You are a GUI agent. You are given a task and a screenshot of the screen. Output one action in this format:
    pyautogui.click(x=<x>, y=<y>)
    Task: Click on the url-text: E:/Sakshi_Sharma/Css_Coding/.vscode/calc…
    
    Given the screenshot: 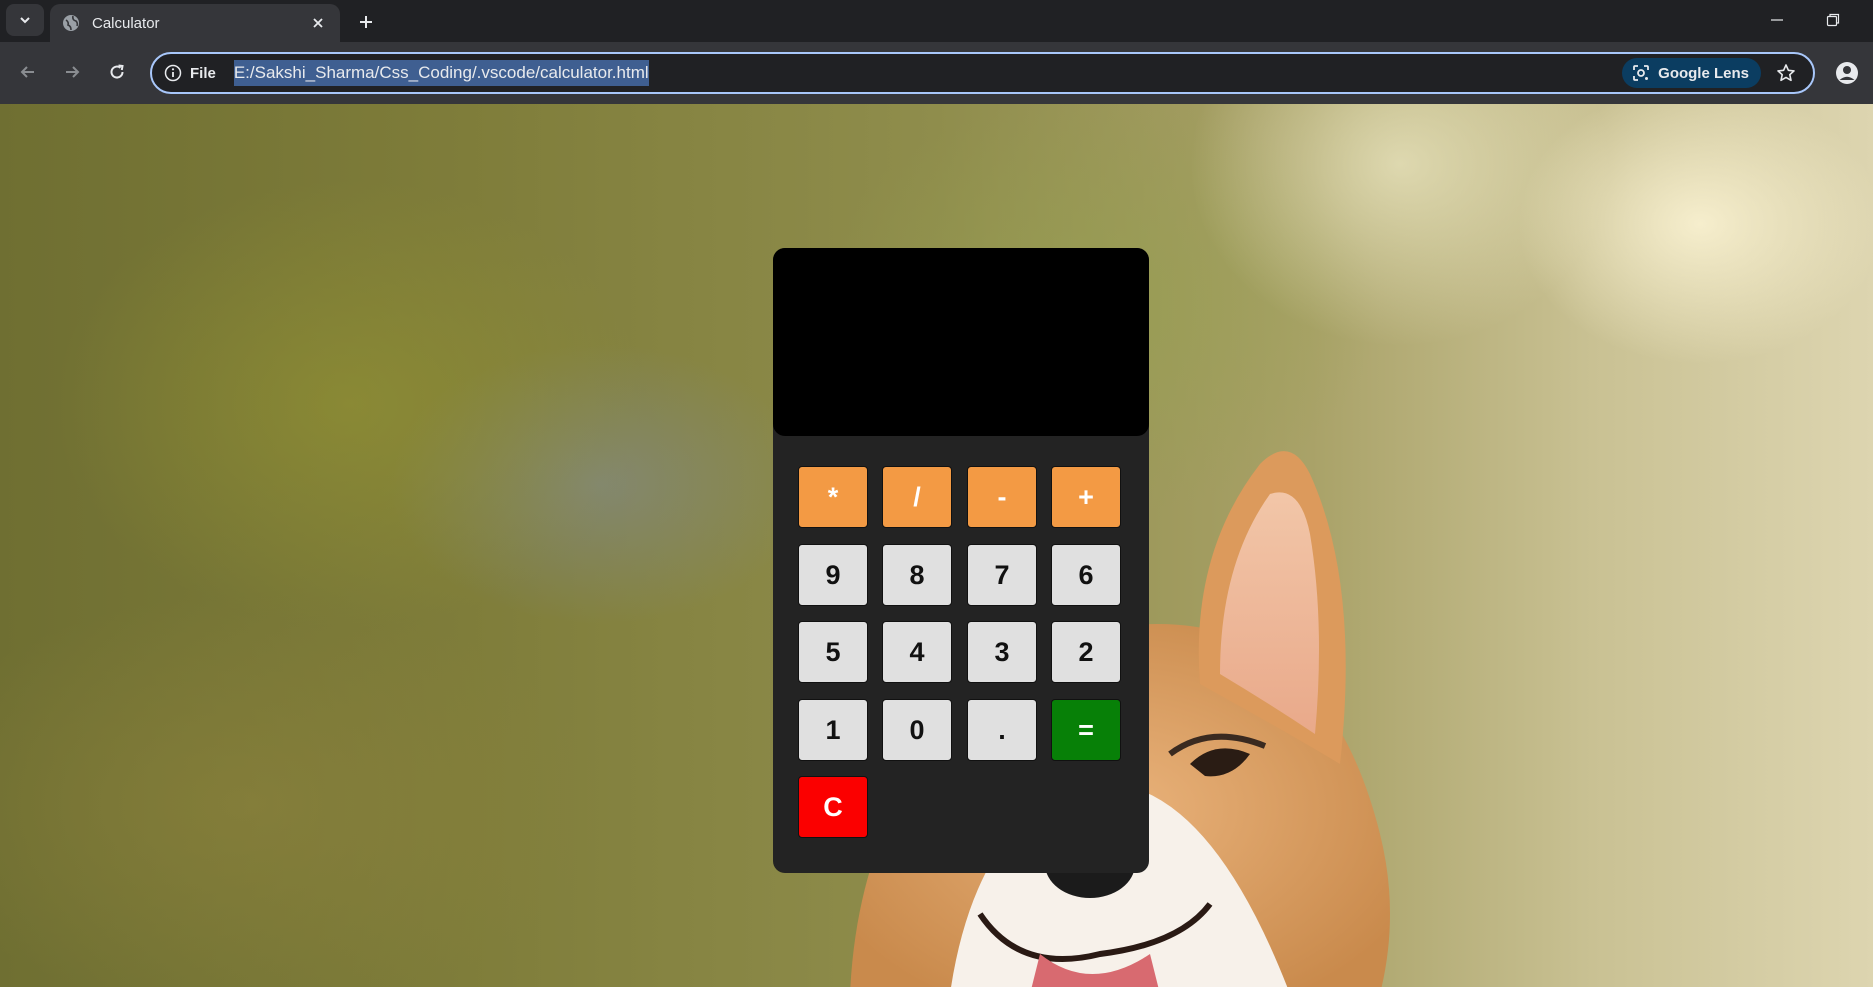 What is the action you would take?
    pyautogui.click(x=441, y=73)
    